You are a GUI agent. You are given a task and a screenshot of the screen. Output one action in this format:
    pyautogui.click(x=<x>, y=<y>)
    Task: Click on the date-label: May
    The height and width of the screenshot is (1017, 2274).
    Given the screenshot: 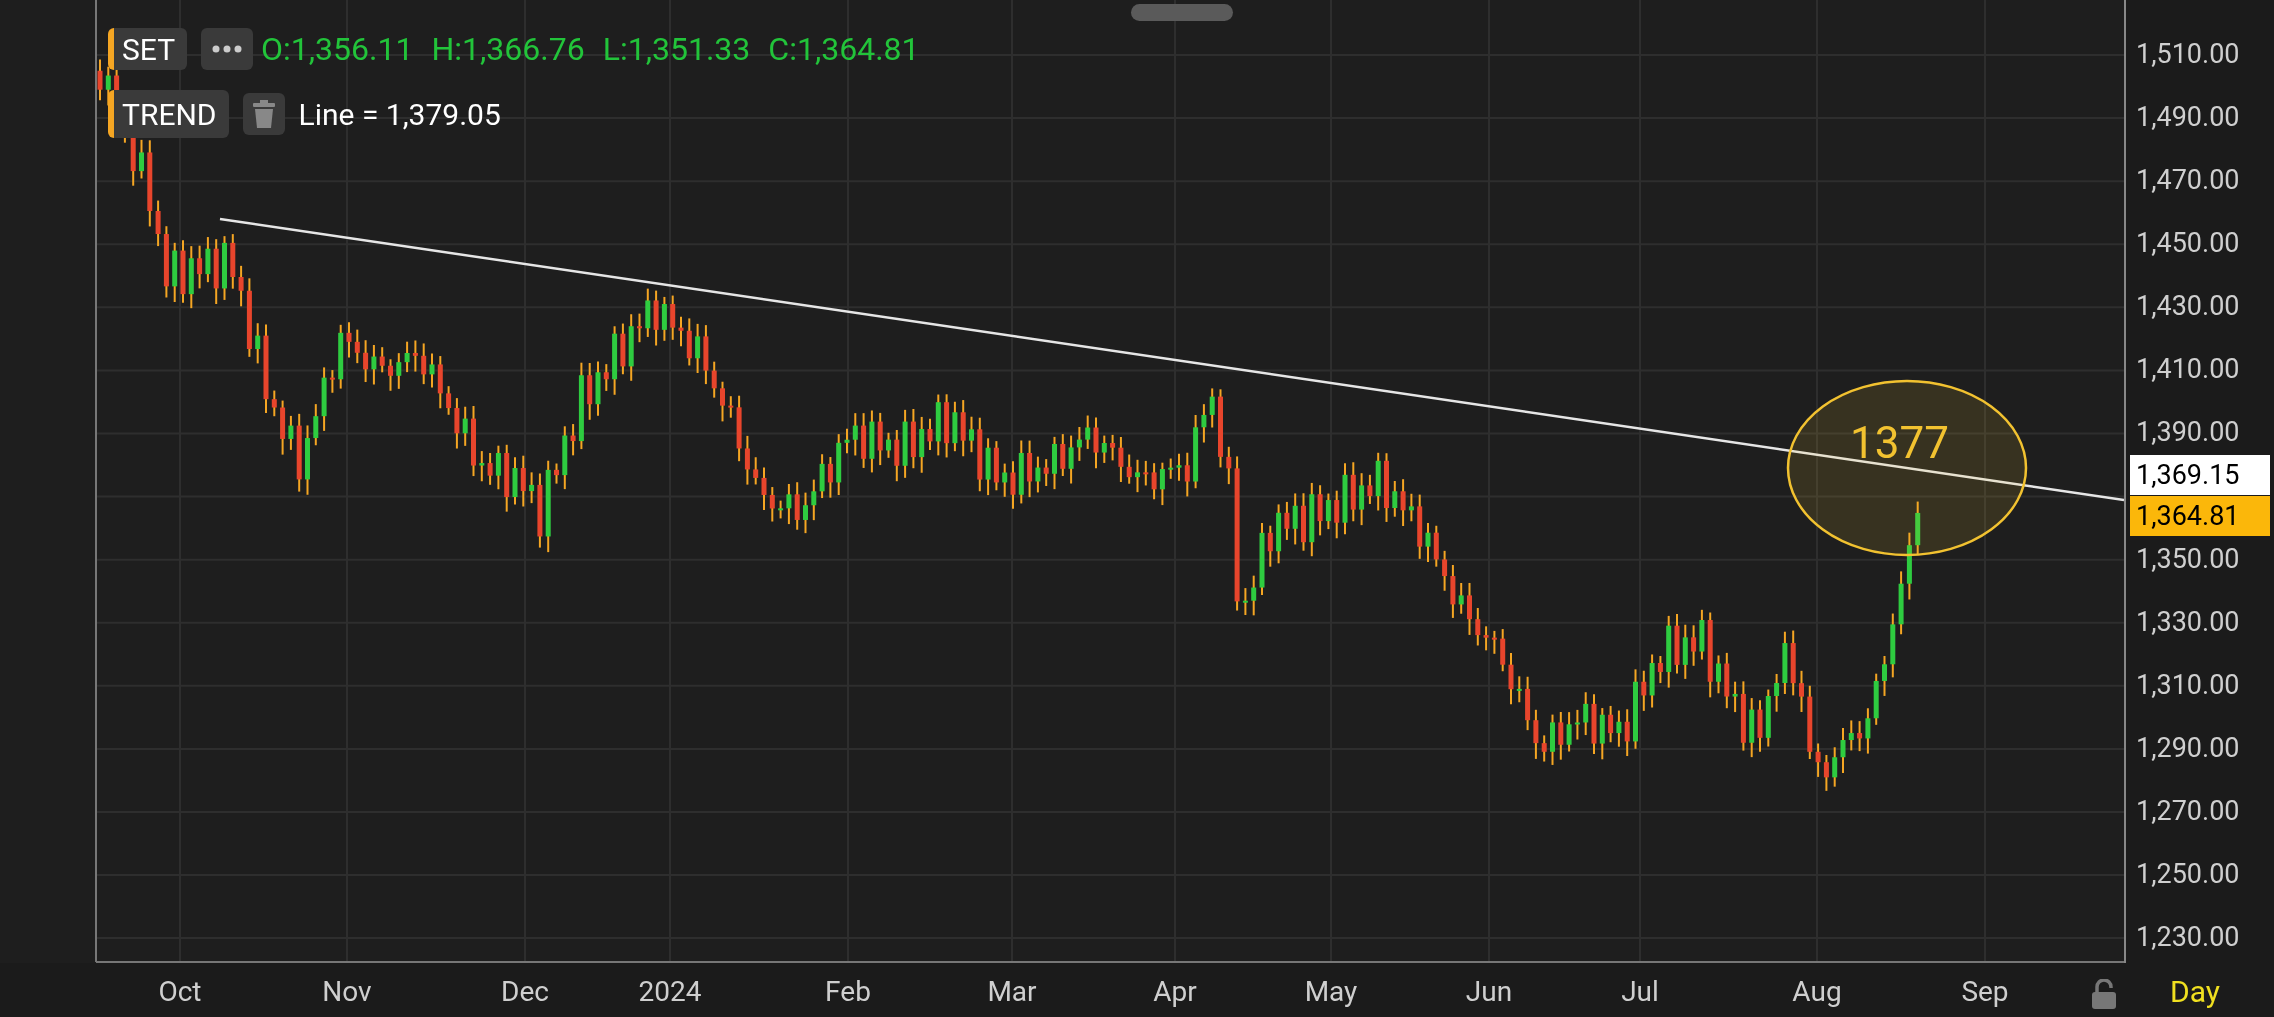 What is the action you would take?
    pyautogui.click(x=1331, y=992)
    